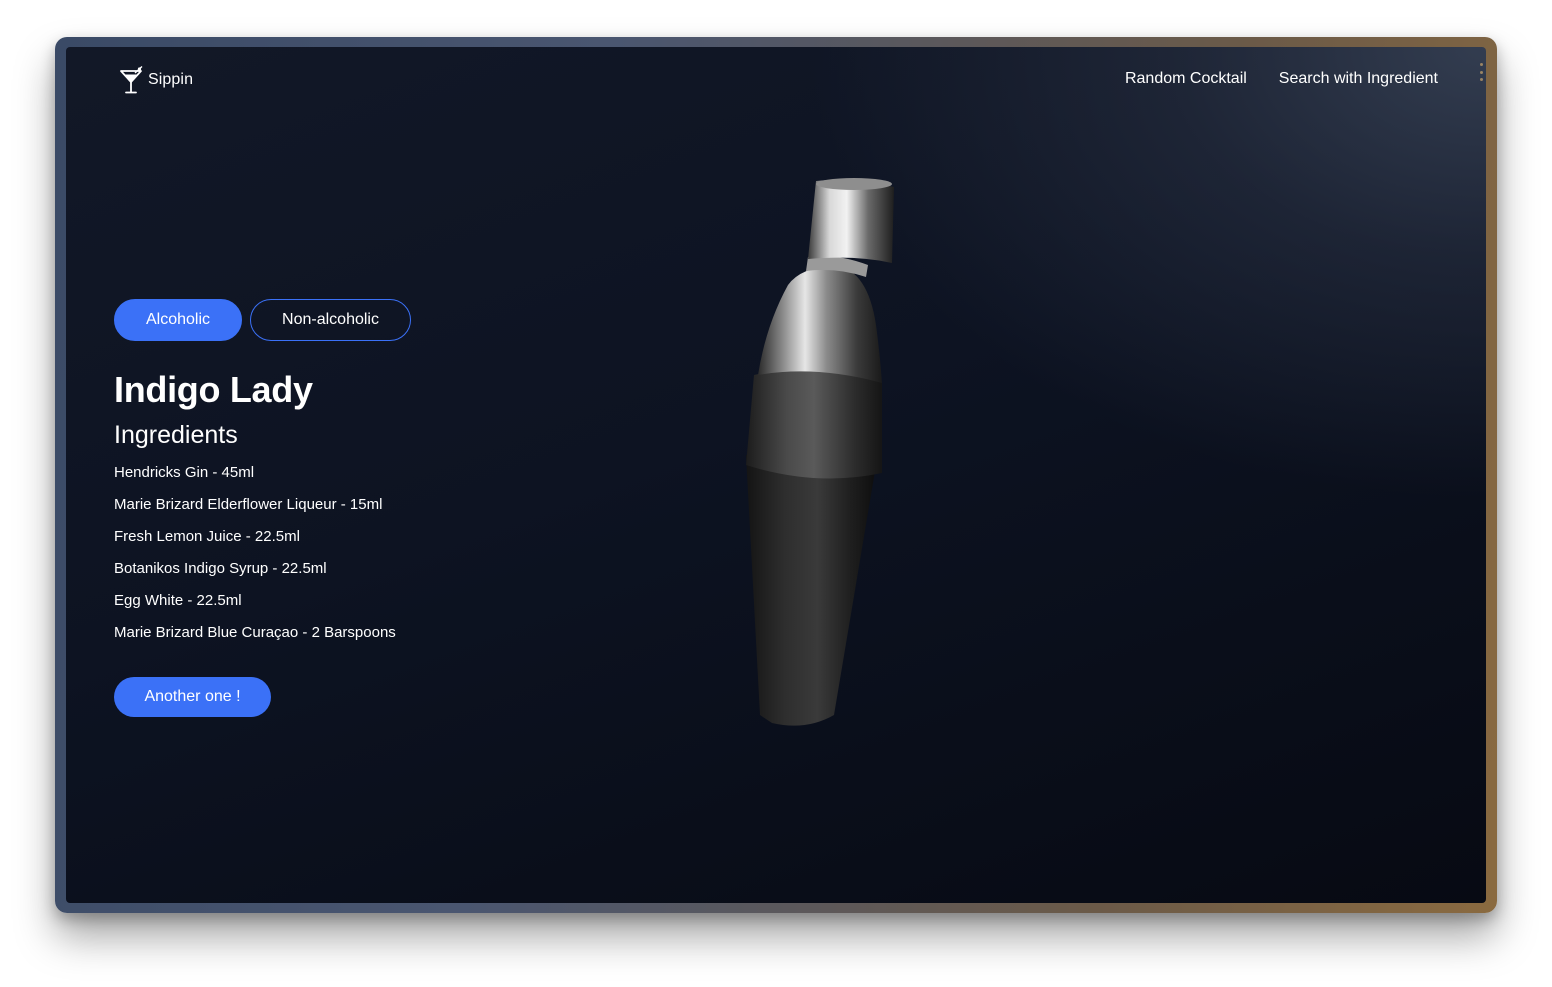 This screenshot has height=987, width=1552. What do you see at coordinates (131, 79) in the screenshot?
I see `cocktail-glass-icon` at bounding box center [131, 79].